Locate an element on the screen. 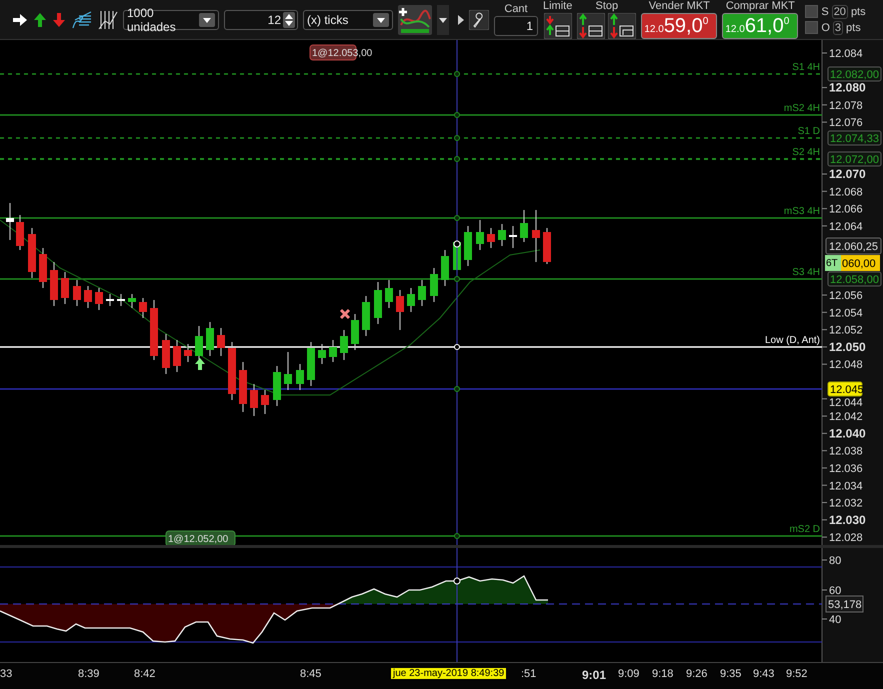  price-tick-label: 12.084 is located at coordinates (846, 54).